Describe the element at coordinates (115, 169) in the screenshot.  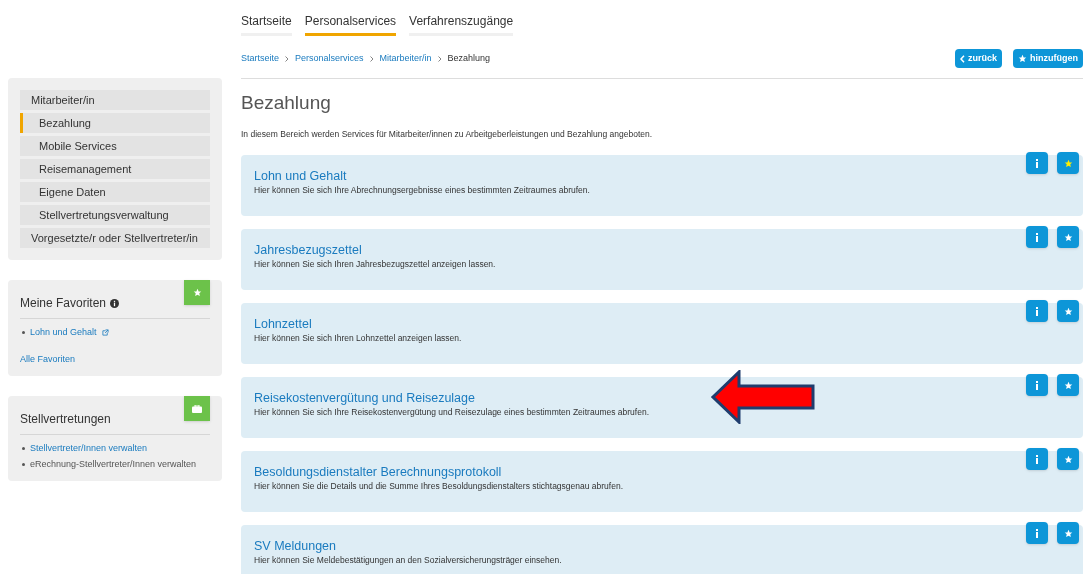
I see `sidebar-item: Reisemanagement` at that location.